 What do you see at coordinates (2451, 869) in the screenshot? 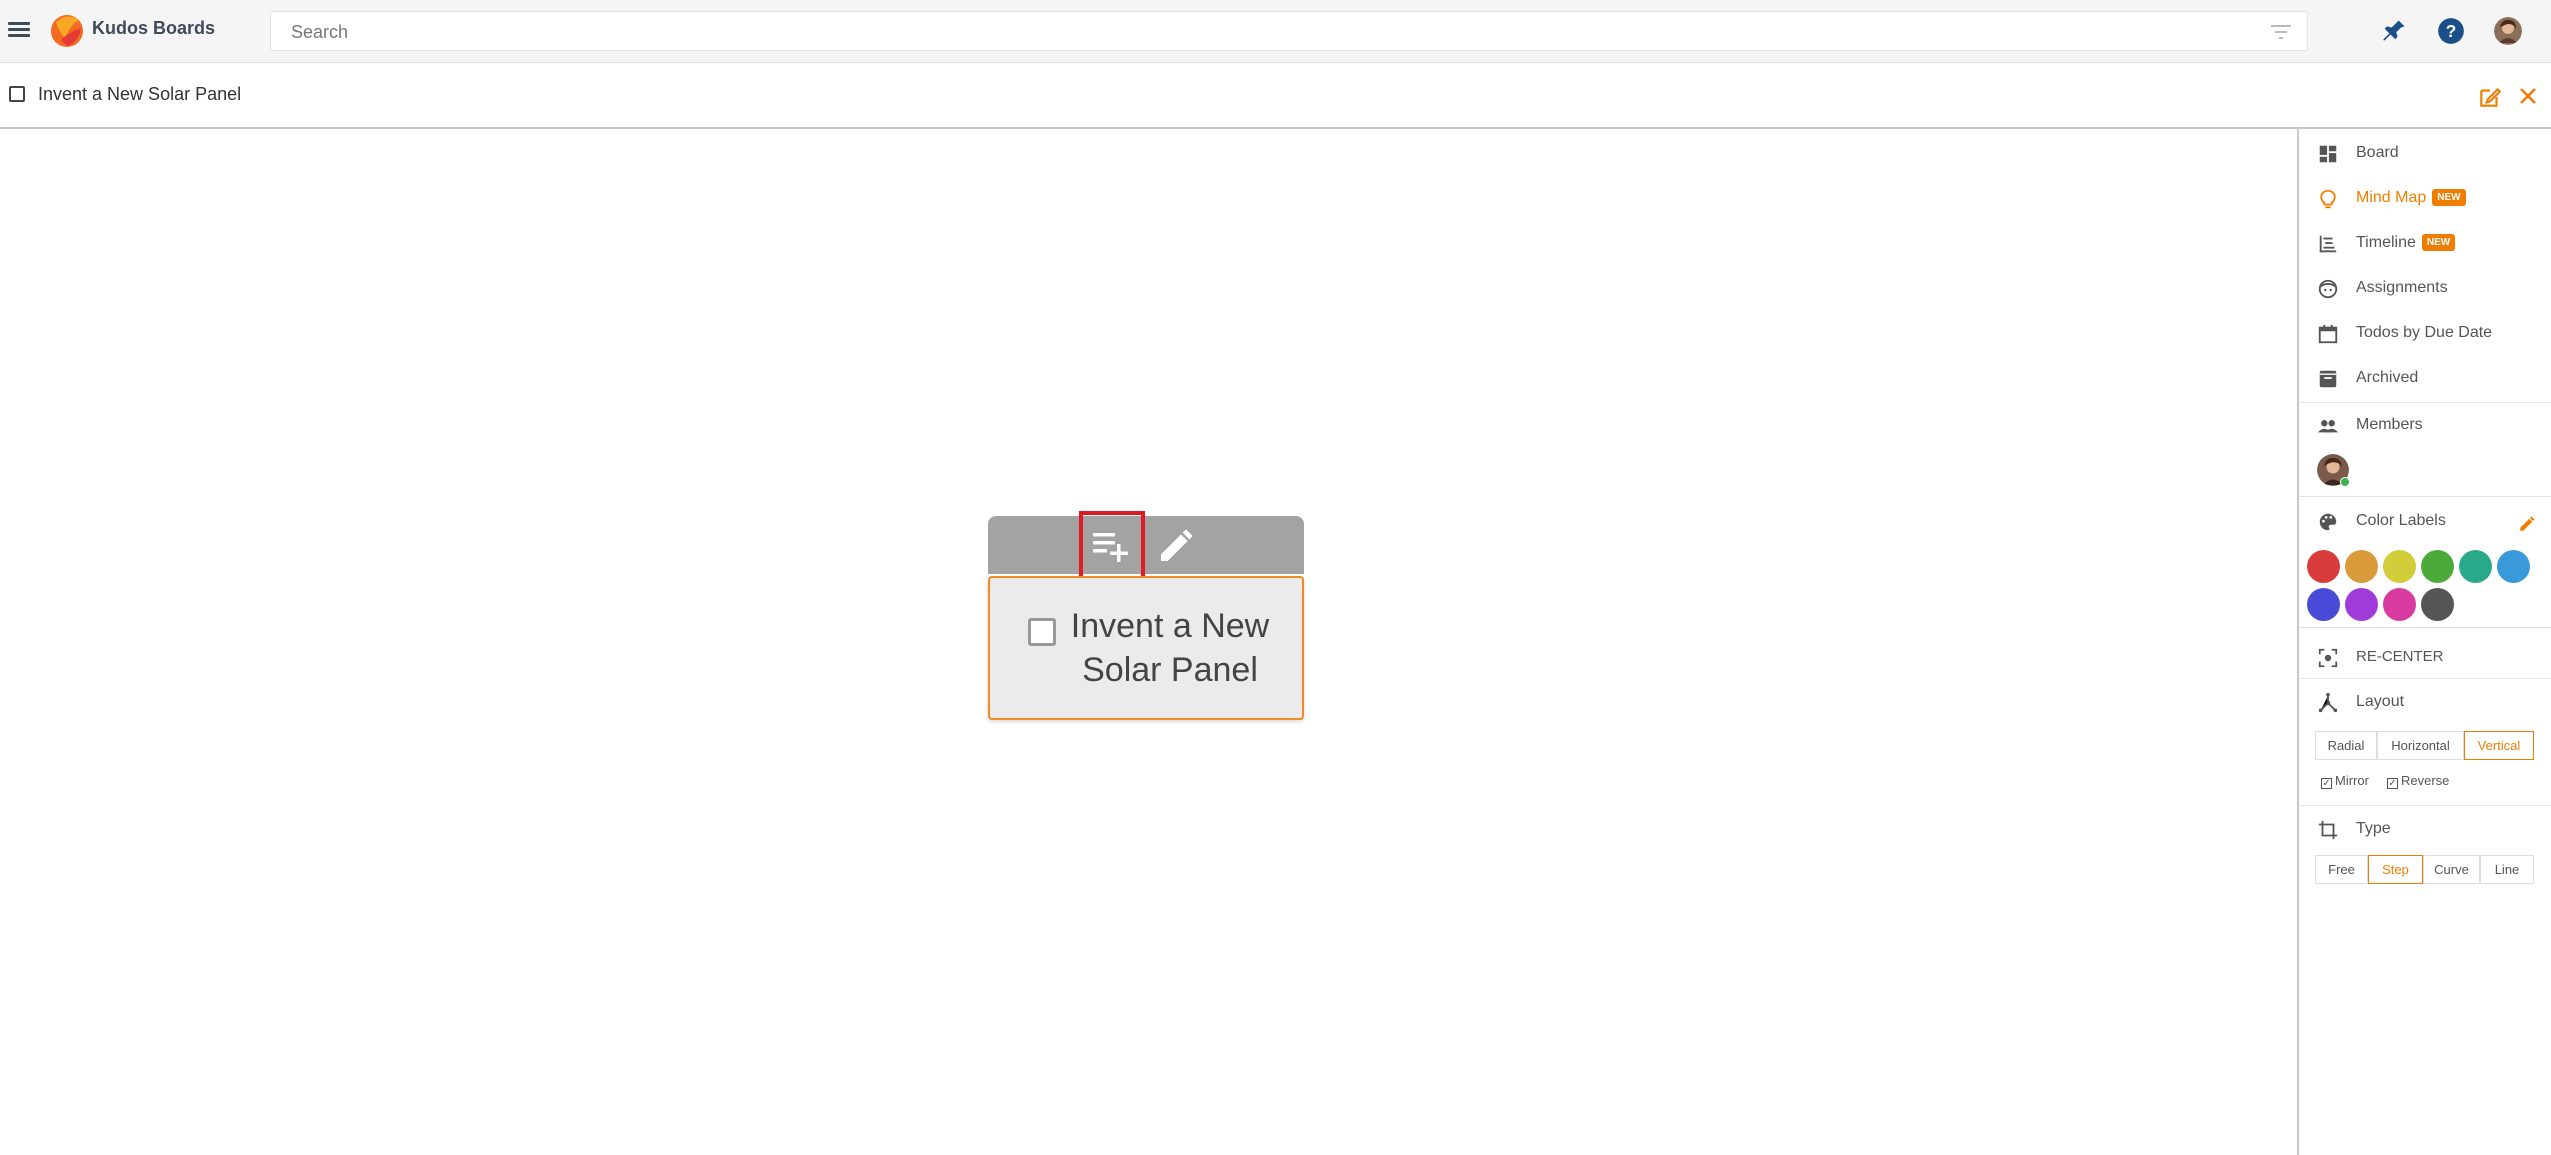
I see `type-curve-button: Curve` at bounding box center [2451, 869].